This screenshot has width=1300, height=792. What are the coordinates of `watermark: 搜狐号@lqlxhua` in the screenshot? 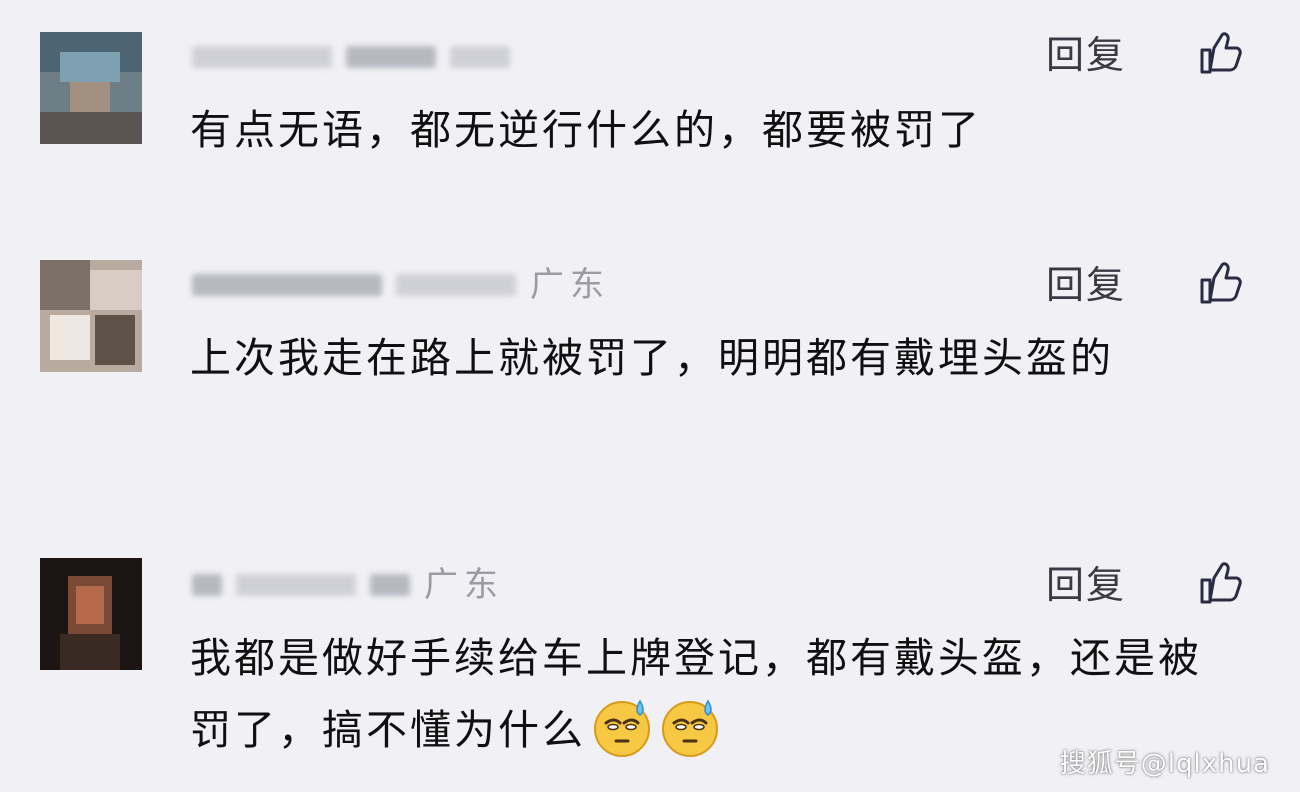 It's located at (1164, 764).